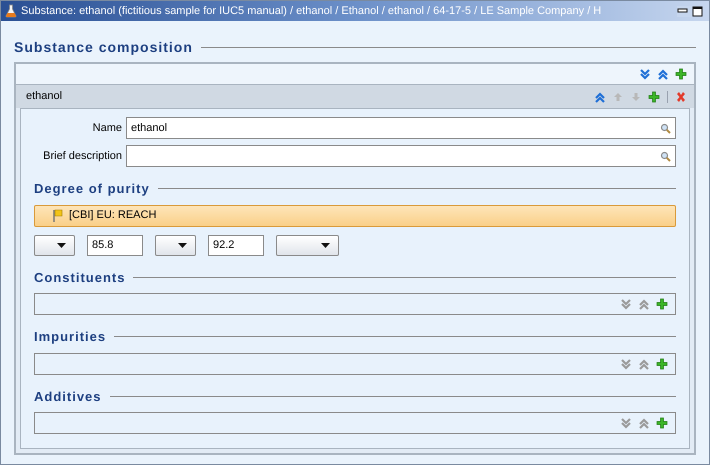  What do you see at coordinates (68, 397) in the screenshot?
I see `section-title: Additives` at bounding box center [68, 397].